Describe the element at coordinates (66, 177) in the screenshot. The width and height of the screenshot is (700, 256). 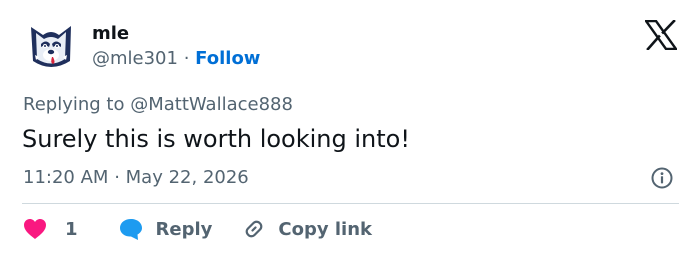
I see `tweet-time: 11:20 AM` at that location.